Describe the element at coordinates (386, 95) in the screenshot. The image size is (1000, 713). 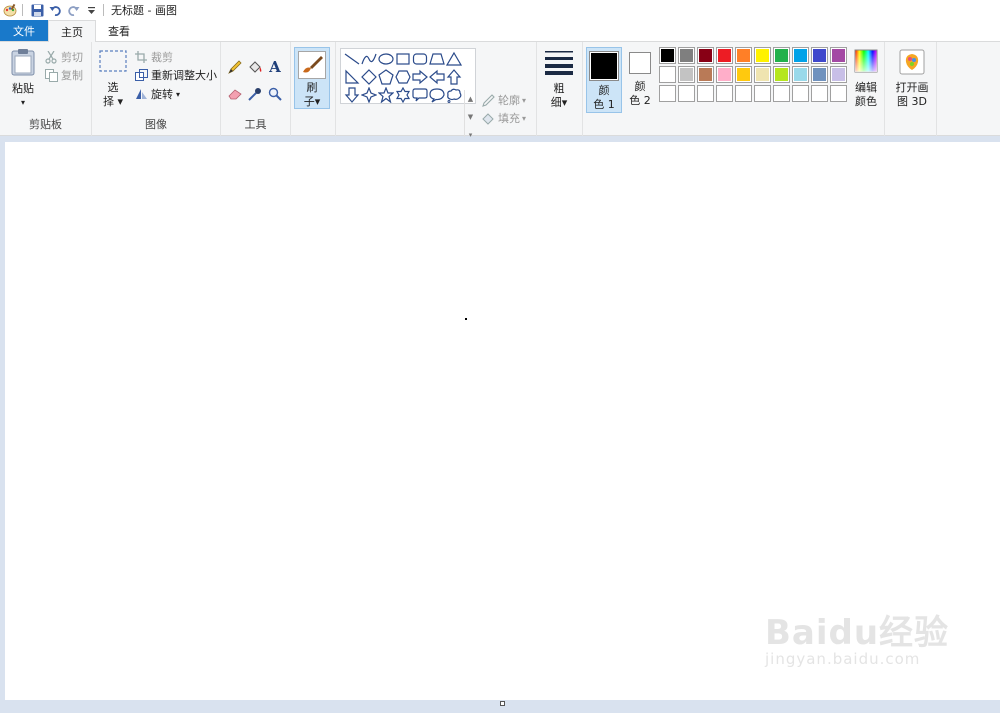
I see `five-point-star-shape-icon` at that location.